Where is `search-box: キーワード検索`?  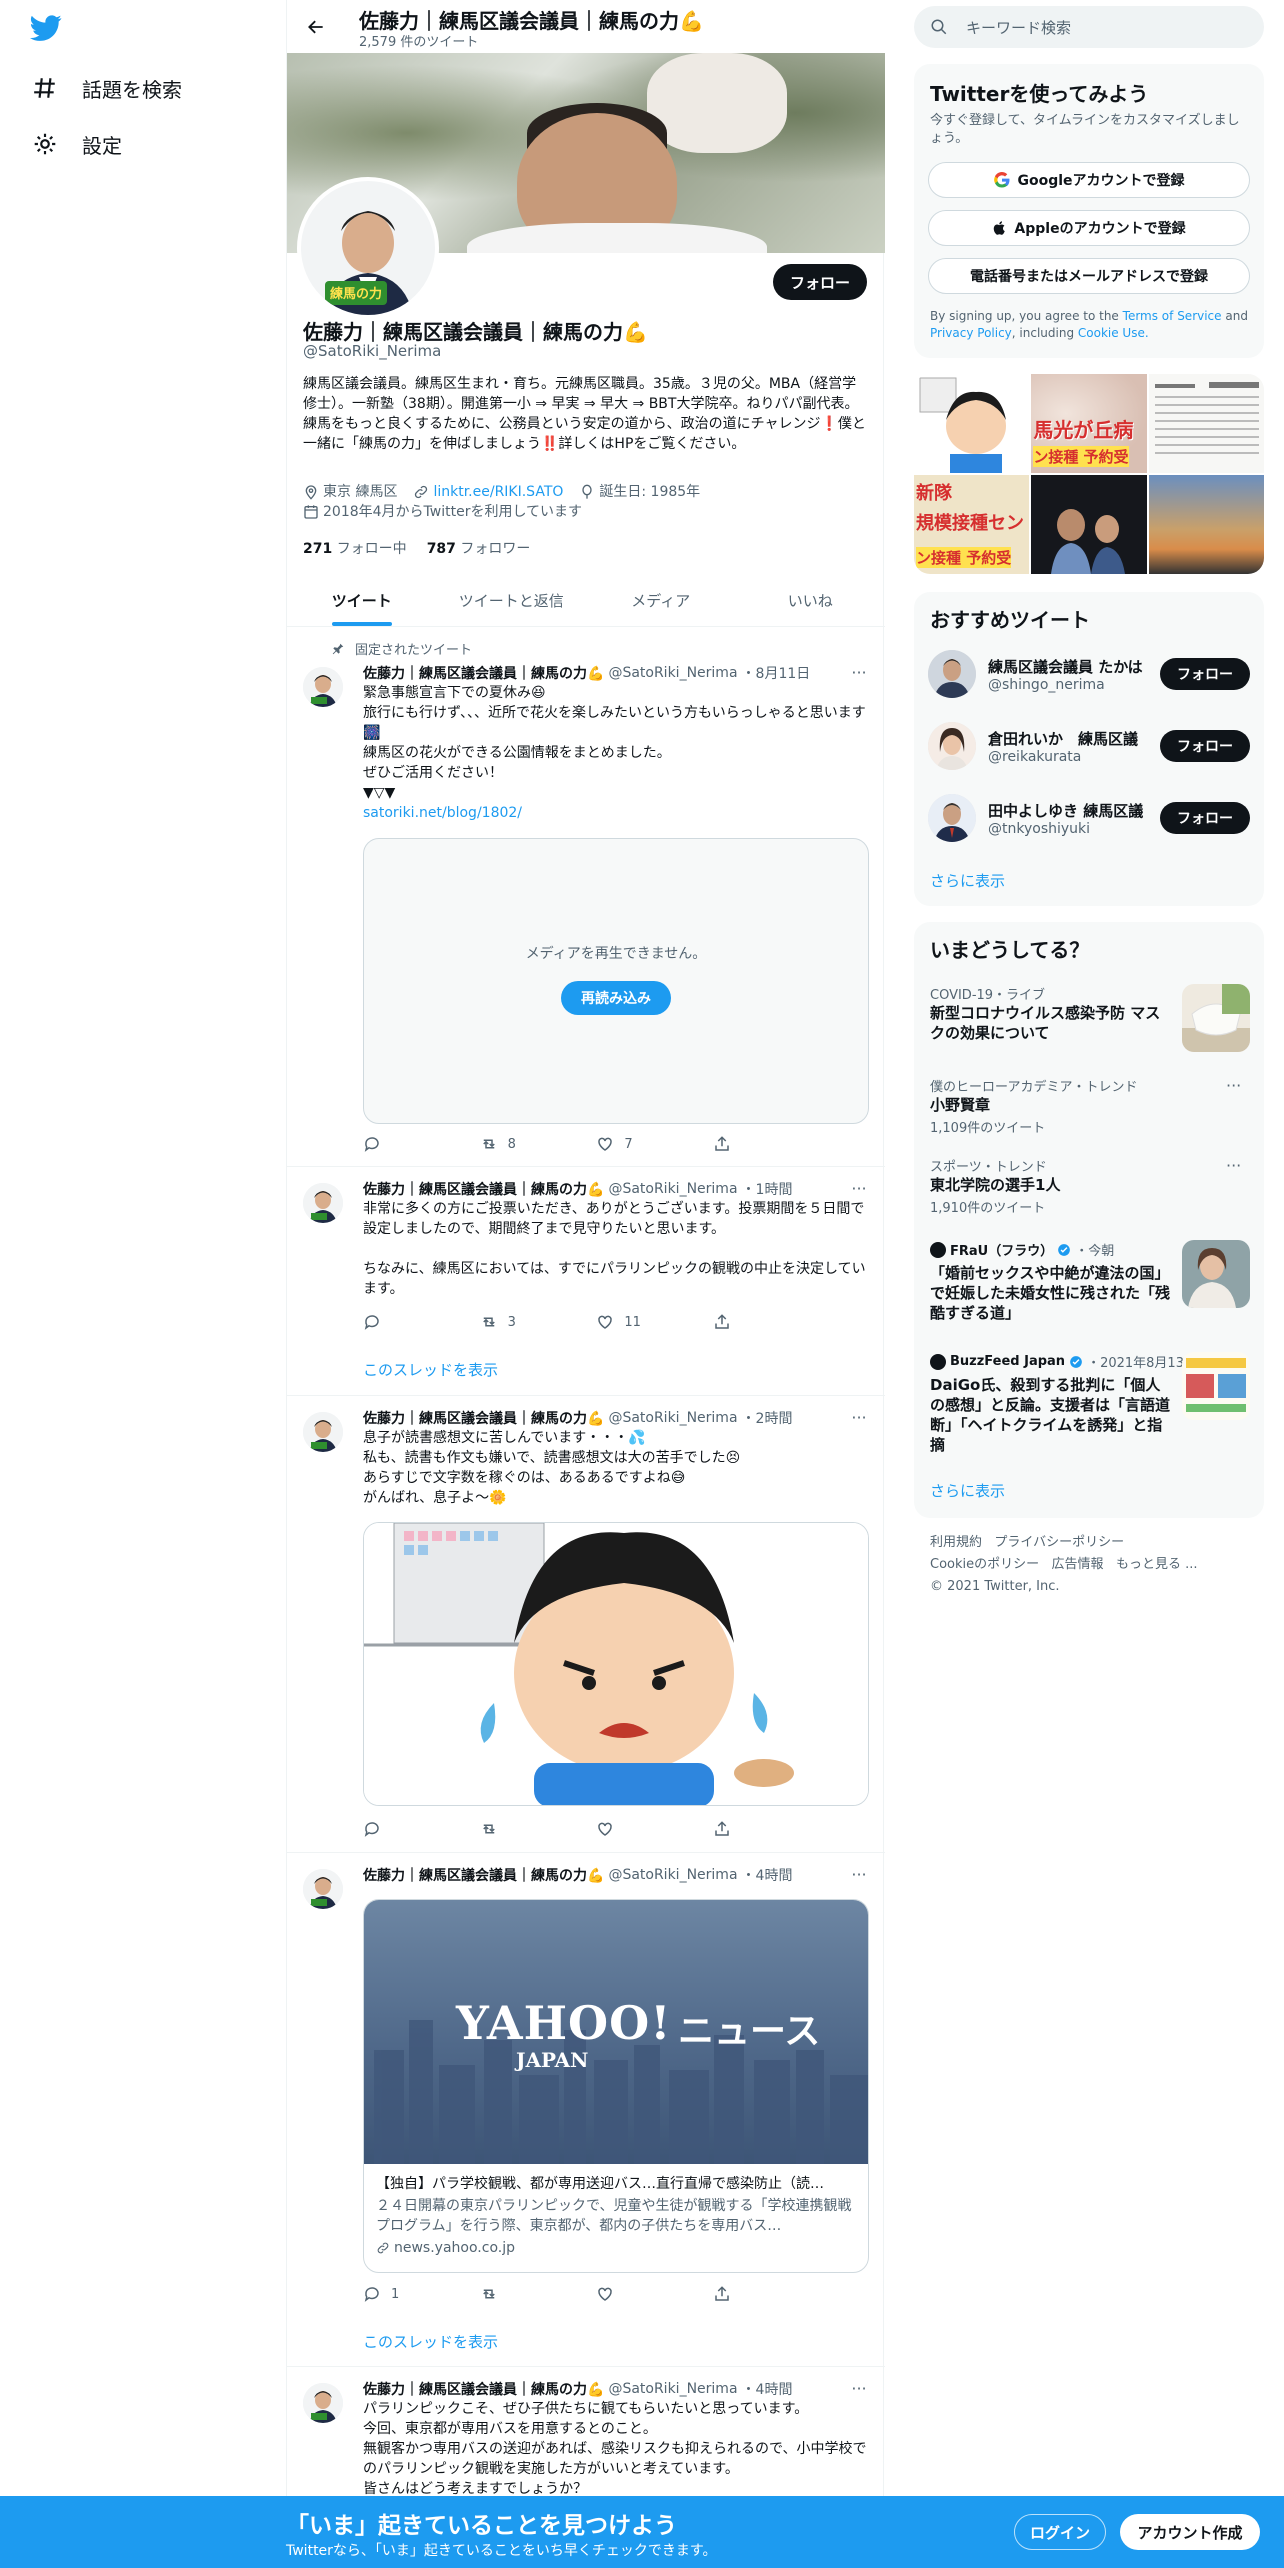
search-box: キーワード検索 is located at coordinates (1089, 27).